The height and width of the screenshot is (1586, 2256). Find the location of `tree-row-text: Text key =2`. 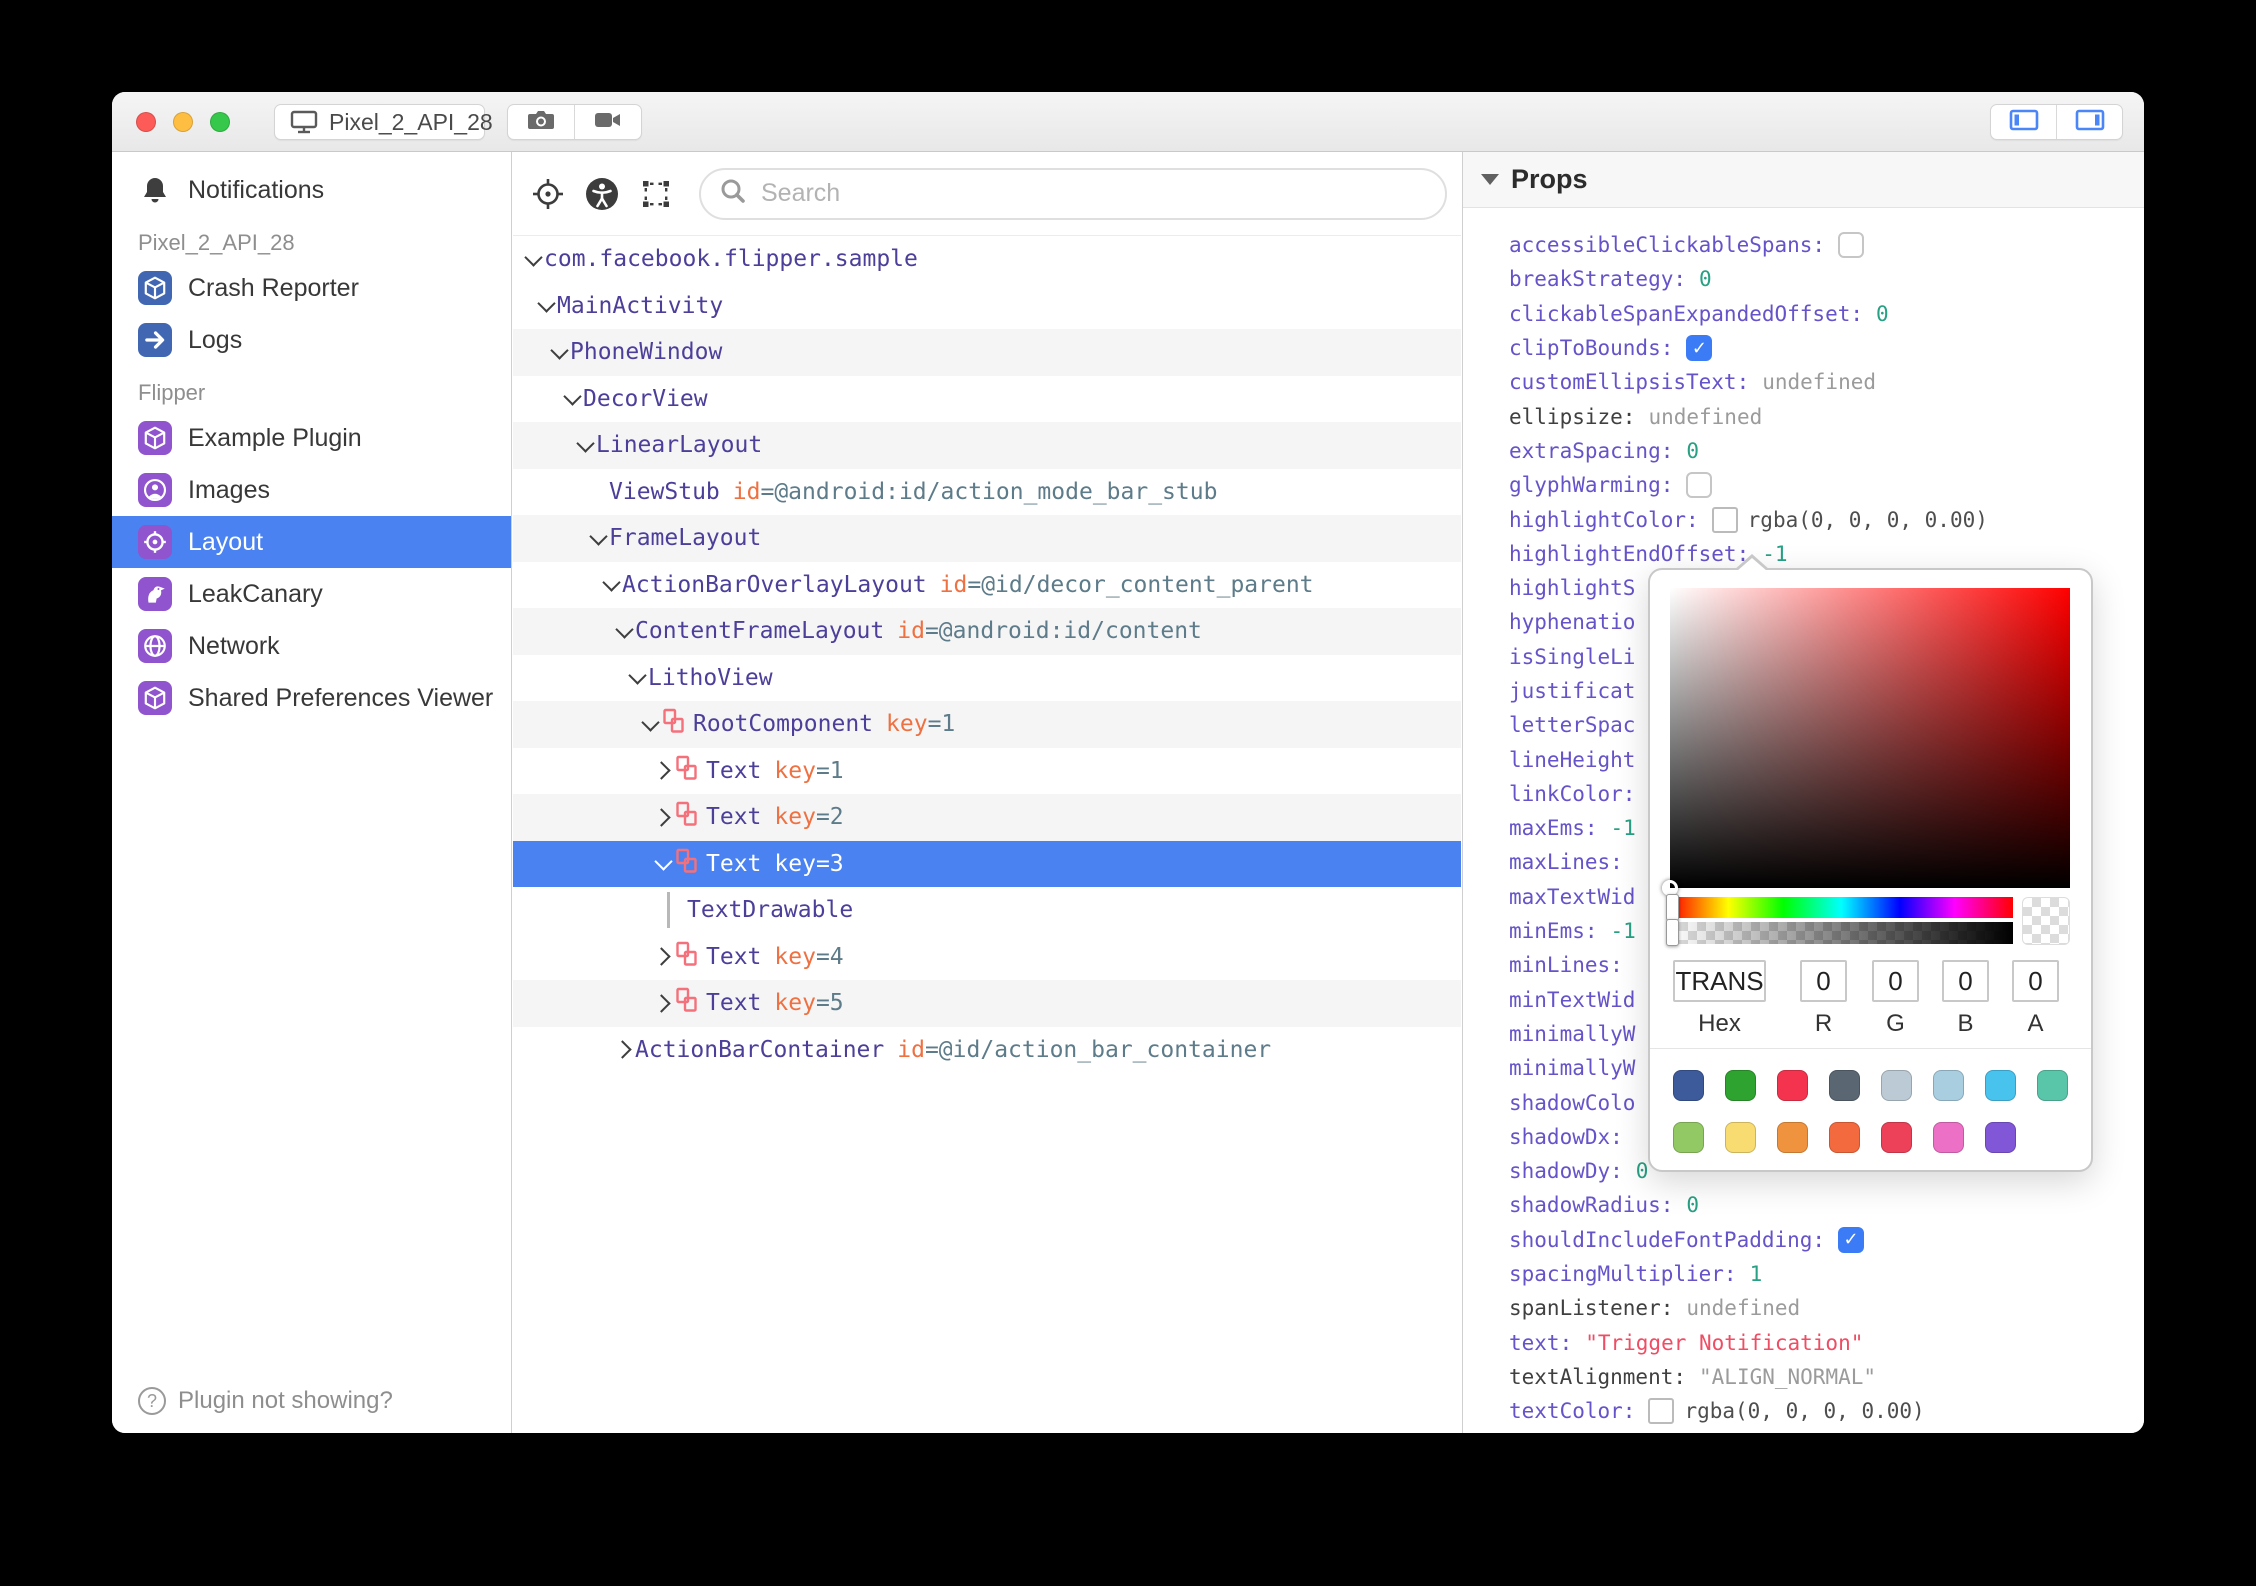

tree-row-text: Text key =2 is located at coordinates (987, 817).